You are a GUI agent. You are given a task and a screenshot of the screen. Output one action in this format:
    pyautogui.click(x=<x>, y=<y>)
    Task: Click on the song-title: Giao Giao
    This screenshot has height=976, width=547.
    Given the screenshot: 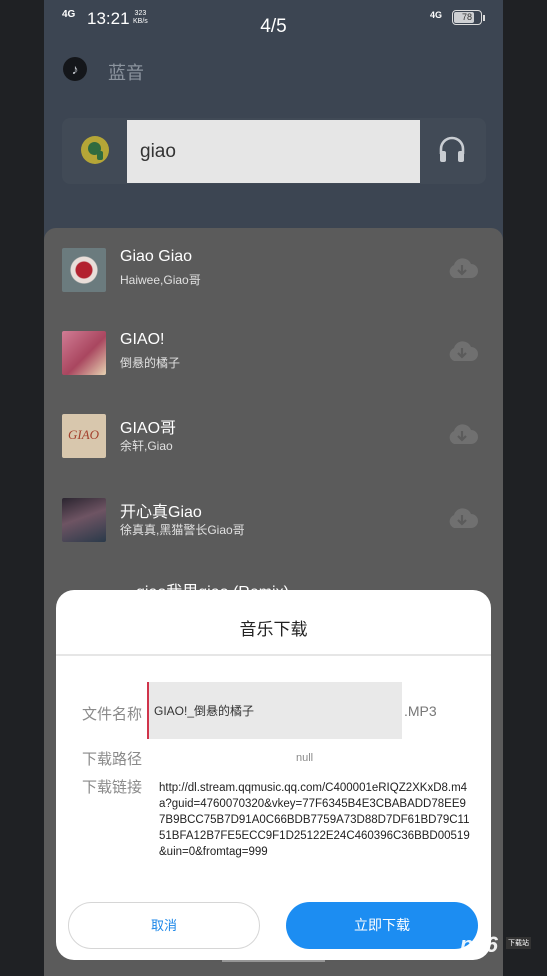 What is the action you would take?
    pyautogui.click(x=156, y=256)
    